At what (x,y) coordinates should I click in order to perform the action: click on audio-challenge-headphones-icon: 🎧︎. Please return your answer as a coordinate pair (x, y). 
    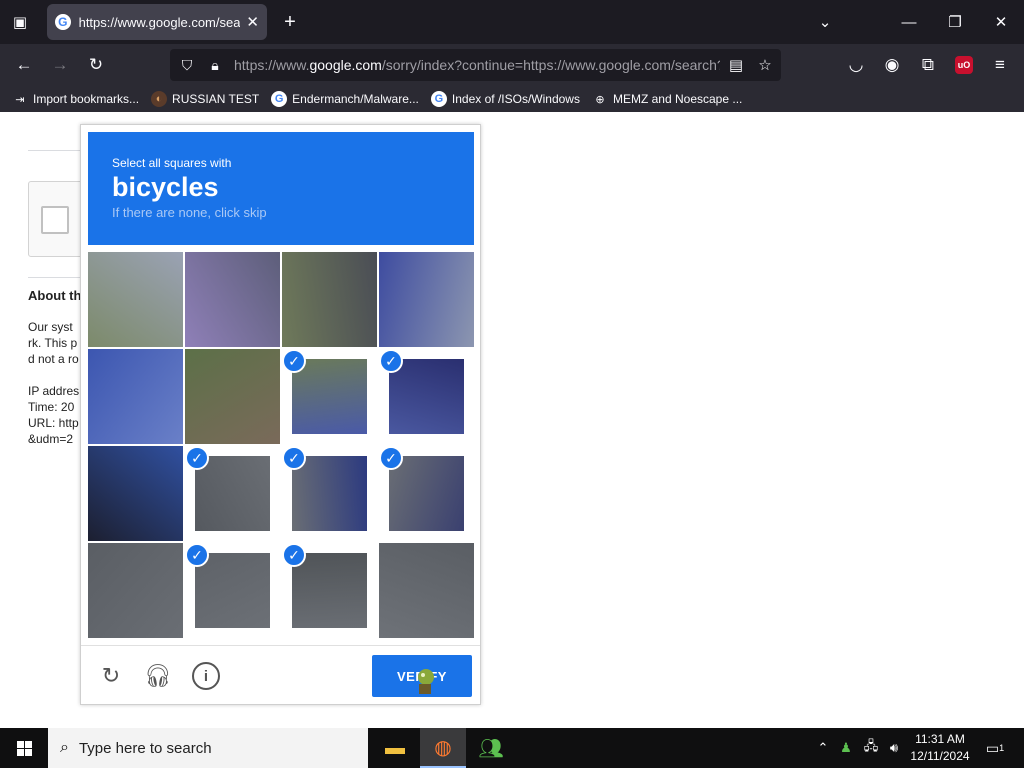
    Looking at the image, I should click on (158, 676).